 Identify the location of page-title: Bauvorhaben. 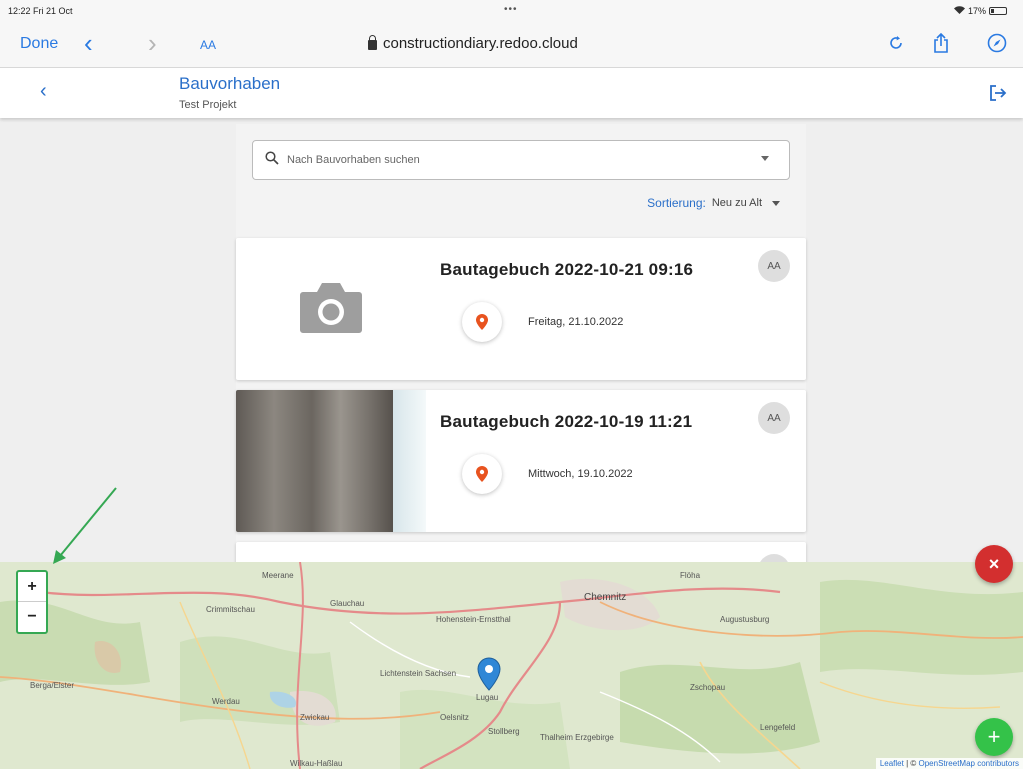
(230, 83).